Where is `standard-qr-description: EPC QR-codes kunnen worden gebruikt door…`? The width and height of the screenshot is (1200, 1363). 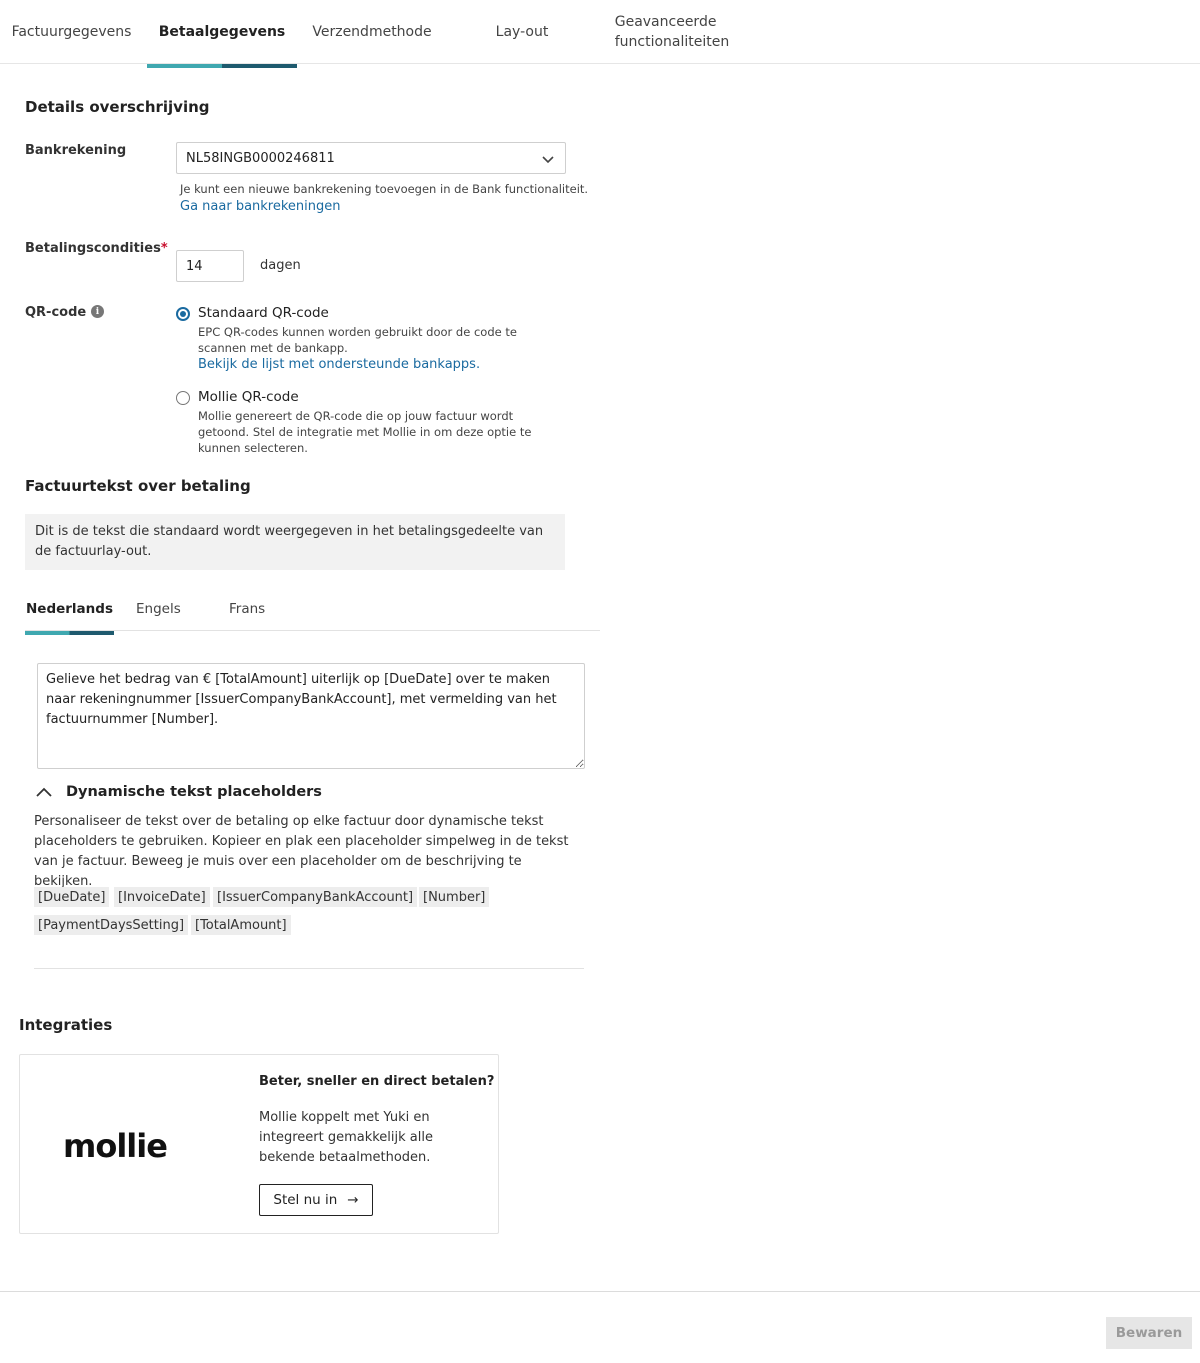 standard-qr-description: EPC QR-codes kunnen worden gebruikt door… is located at coordinates (357, 340).